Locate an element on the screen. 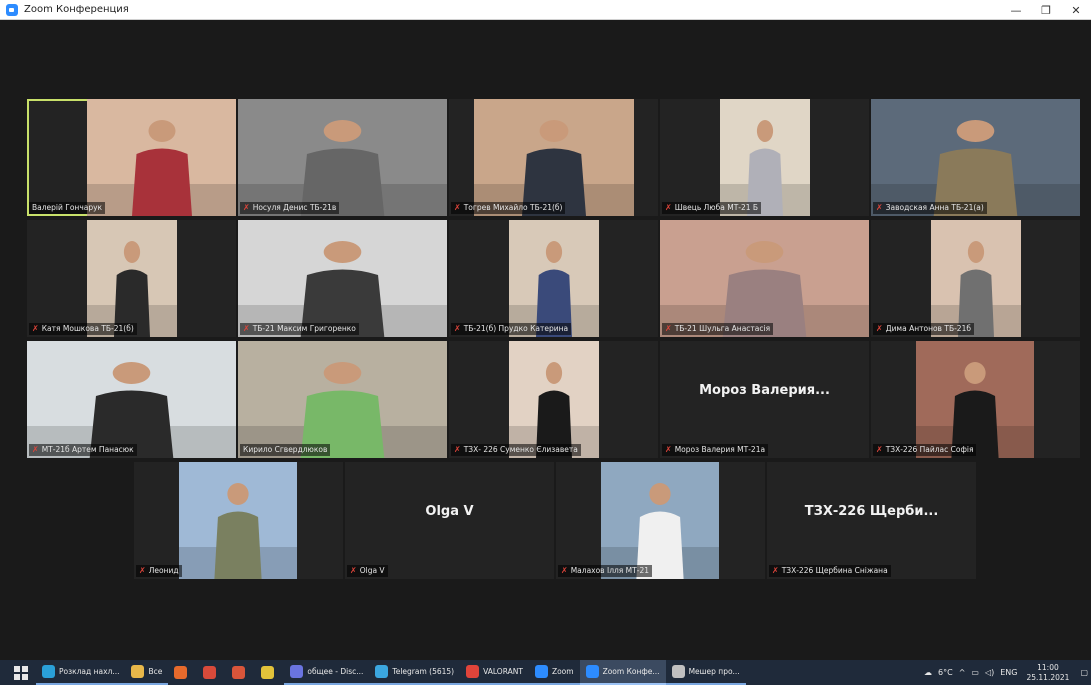 Image resolution: width=1091 pixels, height=685 pixels. zoom-app-icon is located at coordinates (12, 9).